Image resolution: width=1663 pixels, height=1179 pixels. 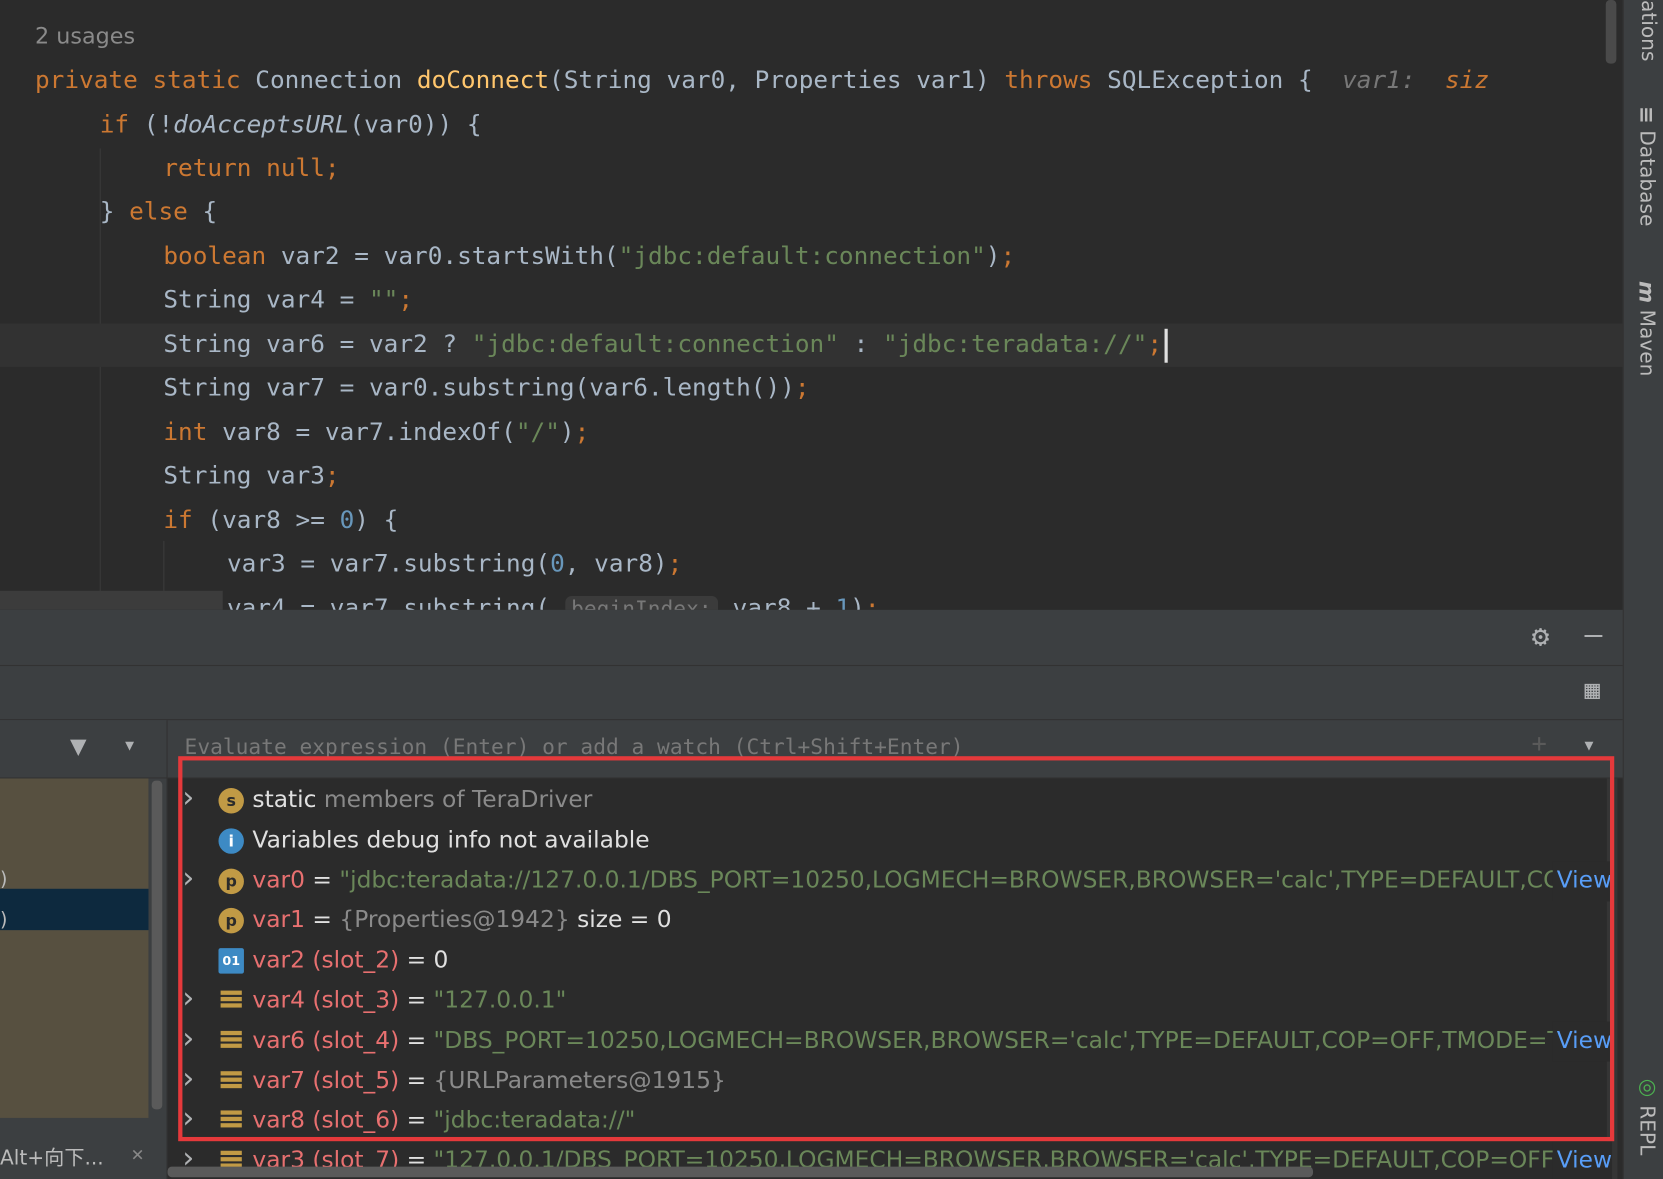 What do you see at coordinates (1644, 30) in the screenshot?
I see `tool-tab-top: ations` at bounding box center [1644, 30].